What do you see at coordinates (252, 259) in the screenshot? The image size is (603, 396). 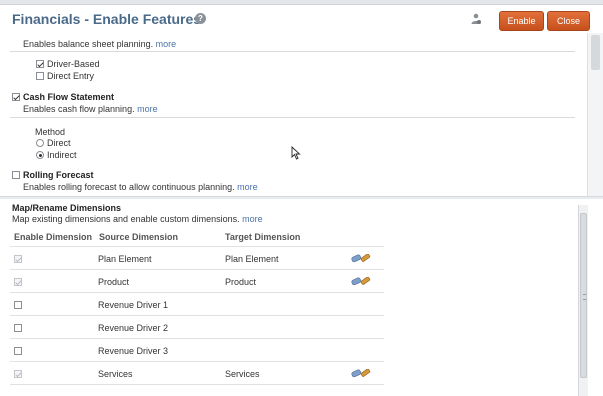 I see `target-dimension-cell: Plan Element` at bounding box center [252, 259].